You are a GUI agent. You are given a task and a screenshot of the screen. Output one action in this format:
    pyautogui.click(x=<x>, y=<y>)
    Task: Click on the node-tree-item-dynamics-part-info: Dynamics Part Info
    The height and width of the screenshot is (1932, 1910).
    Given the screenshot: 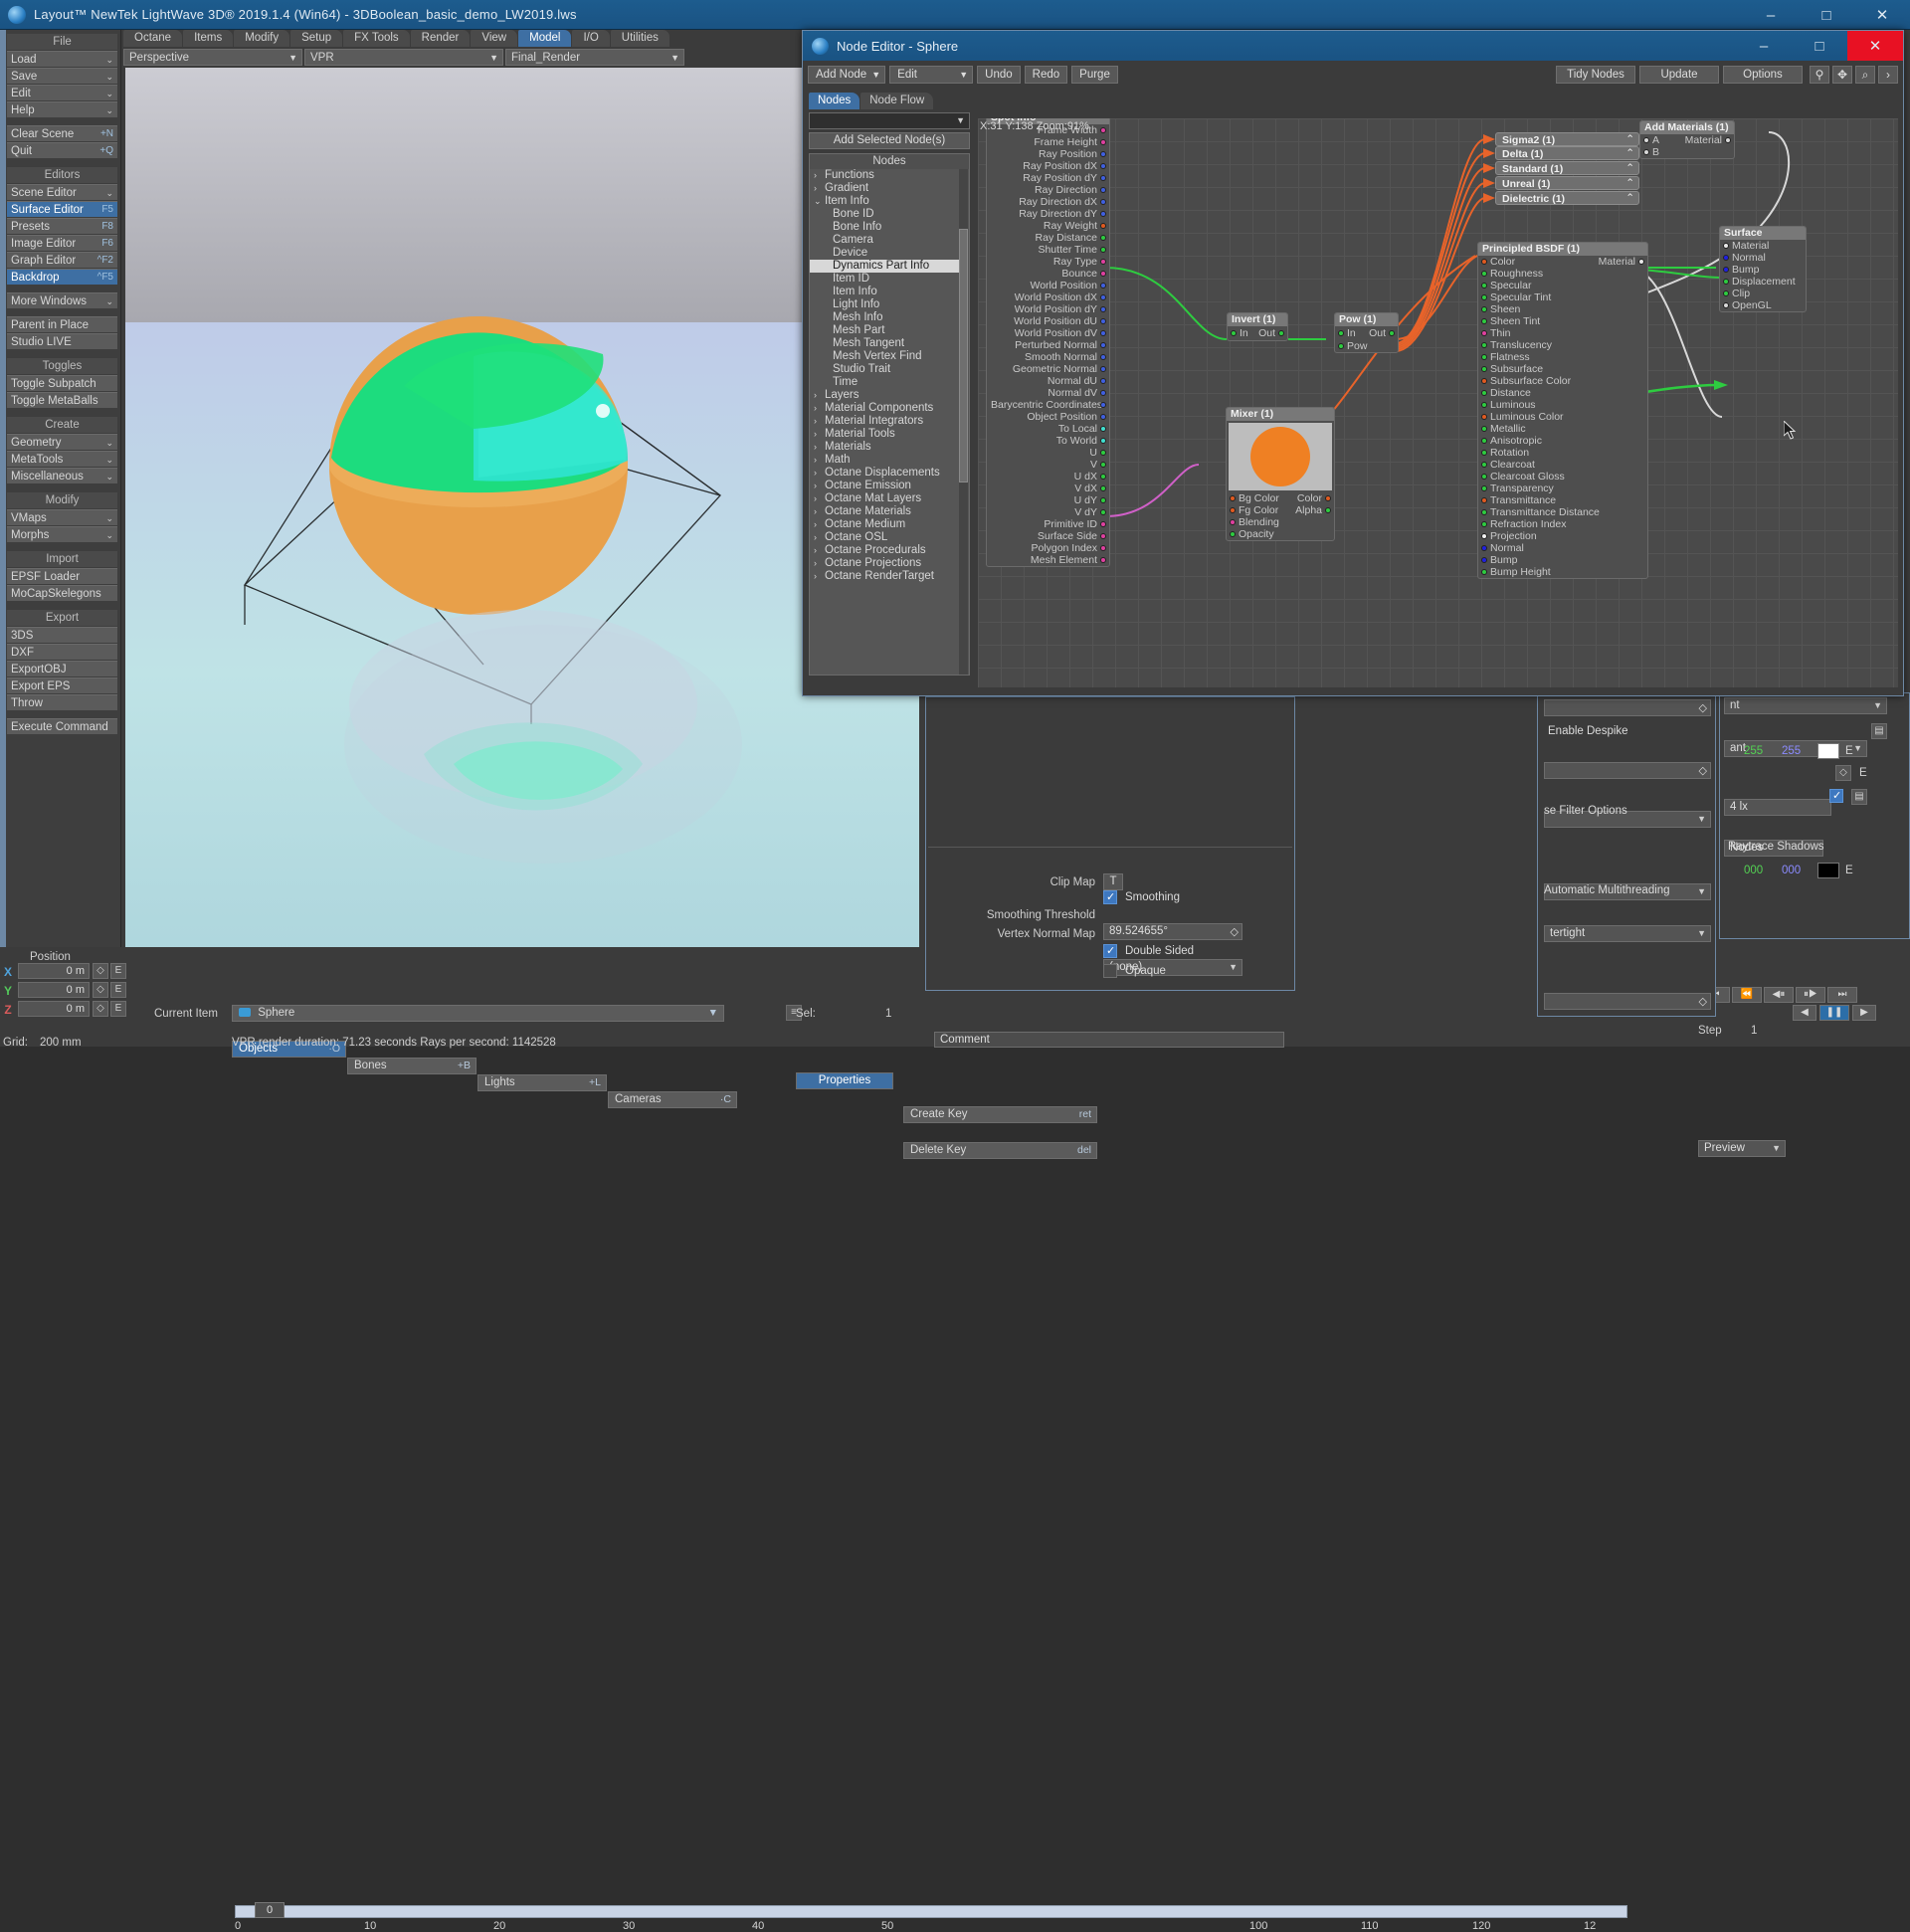 What is the action you would take?
    pyautogui.click(x=884, y=266)
    